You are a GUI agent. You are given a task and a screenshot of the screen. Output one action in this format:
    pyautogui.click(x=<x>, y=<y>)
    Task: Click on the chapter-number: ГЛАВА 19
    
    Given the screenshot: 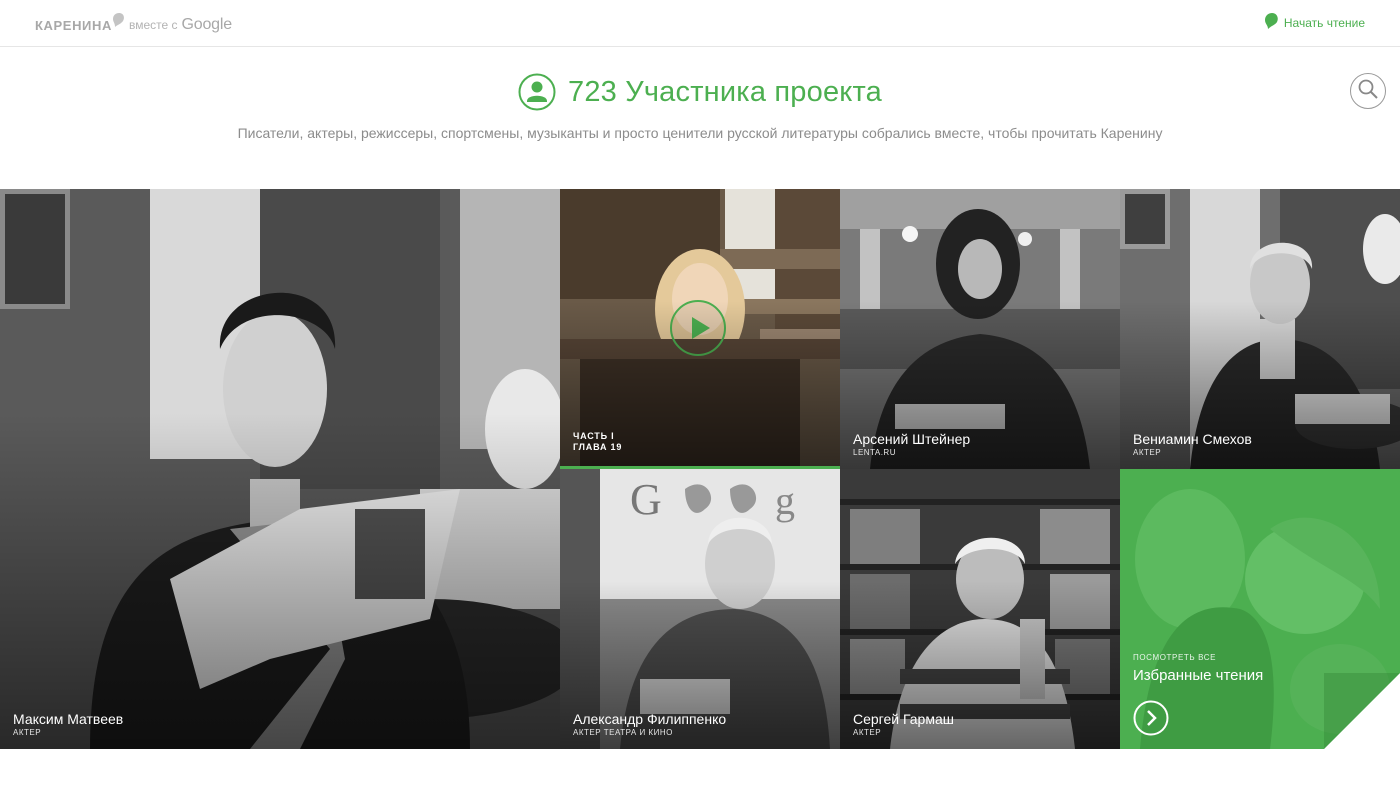 What is the action you would take?
    pyautogui.click(x=598, y=447)
    